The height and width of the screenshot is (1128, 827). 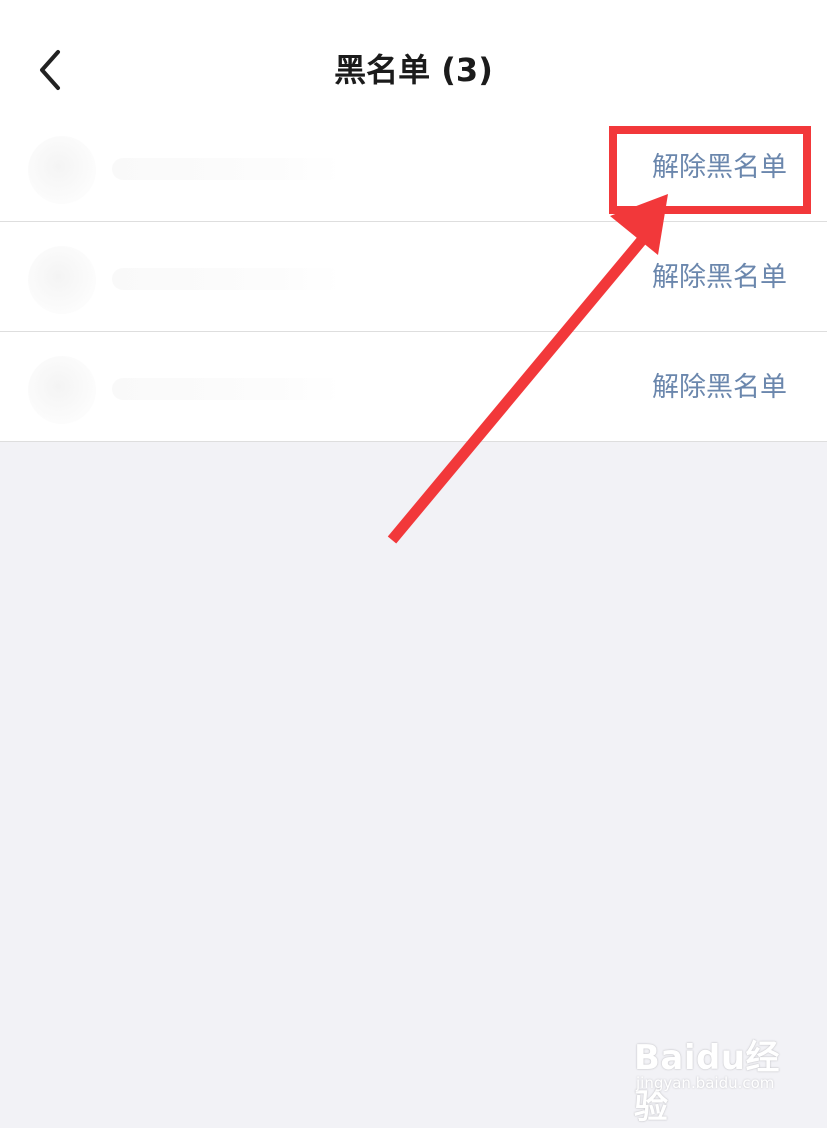 What do you see at coordinates (705, 1083) in the screenshot?
I see `watermark-url: jingyan.baidu.com` at bounding box center [705, 1083].